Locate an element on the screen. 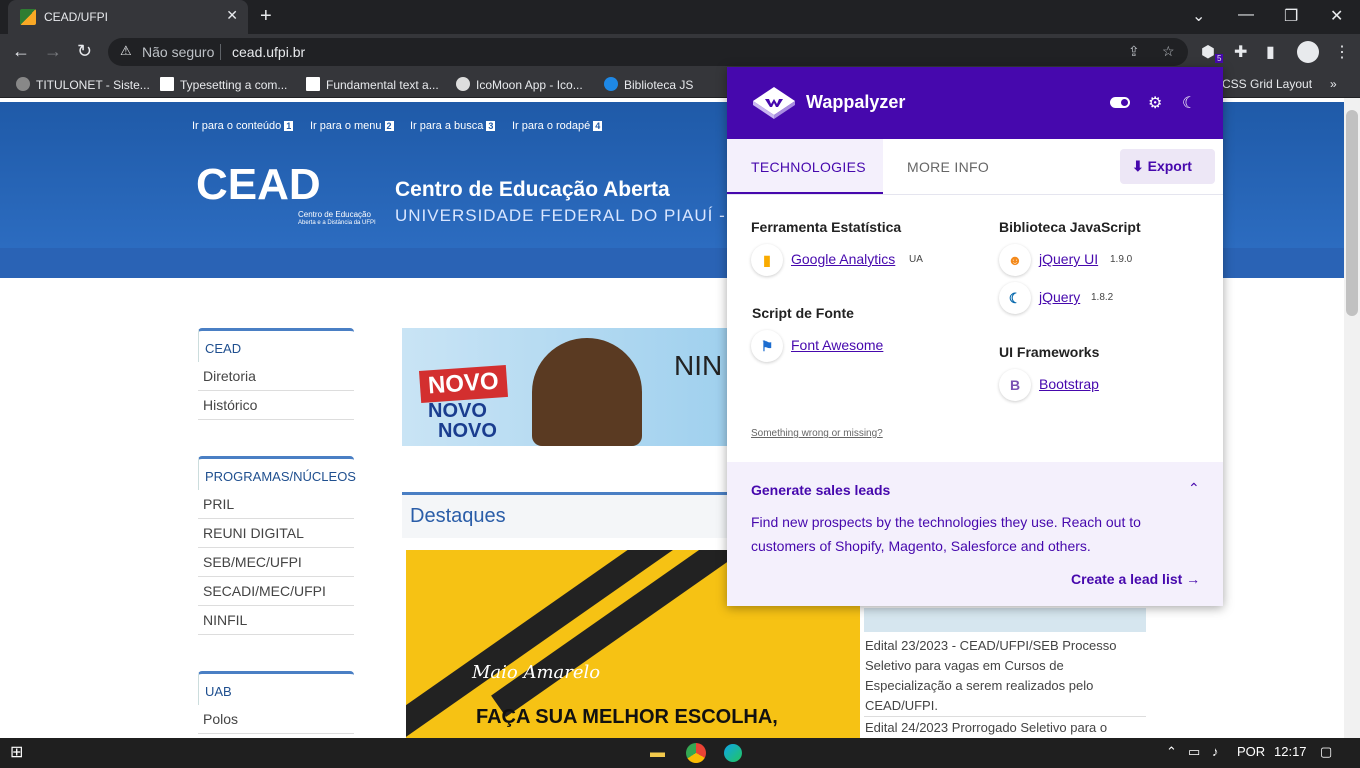 The width and height of the screenshot is (1360, 768). tech-name: jQuery UI is located at coordinates (1068, 259).